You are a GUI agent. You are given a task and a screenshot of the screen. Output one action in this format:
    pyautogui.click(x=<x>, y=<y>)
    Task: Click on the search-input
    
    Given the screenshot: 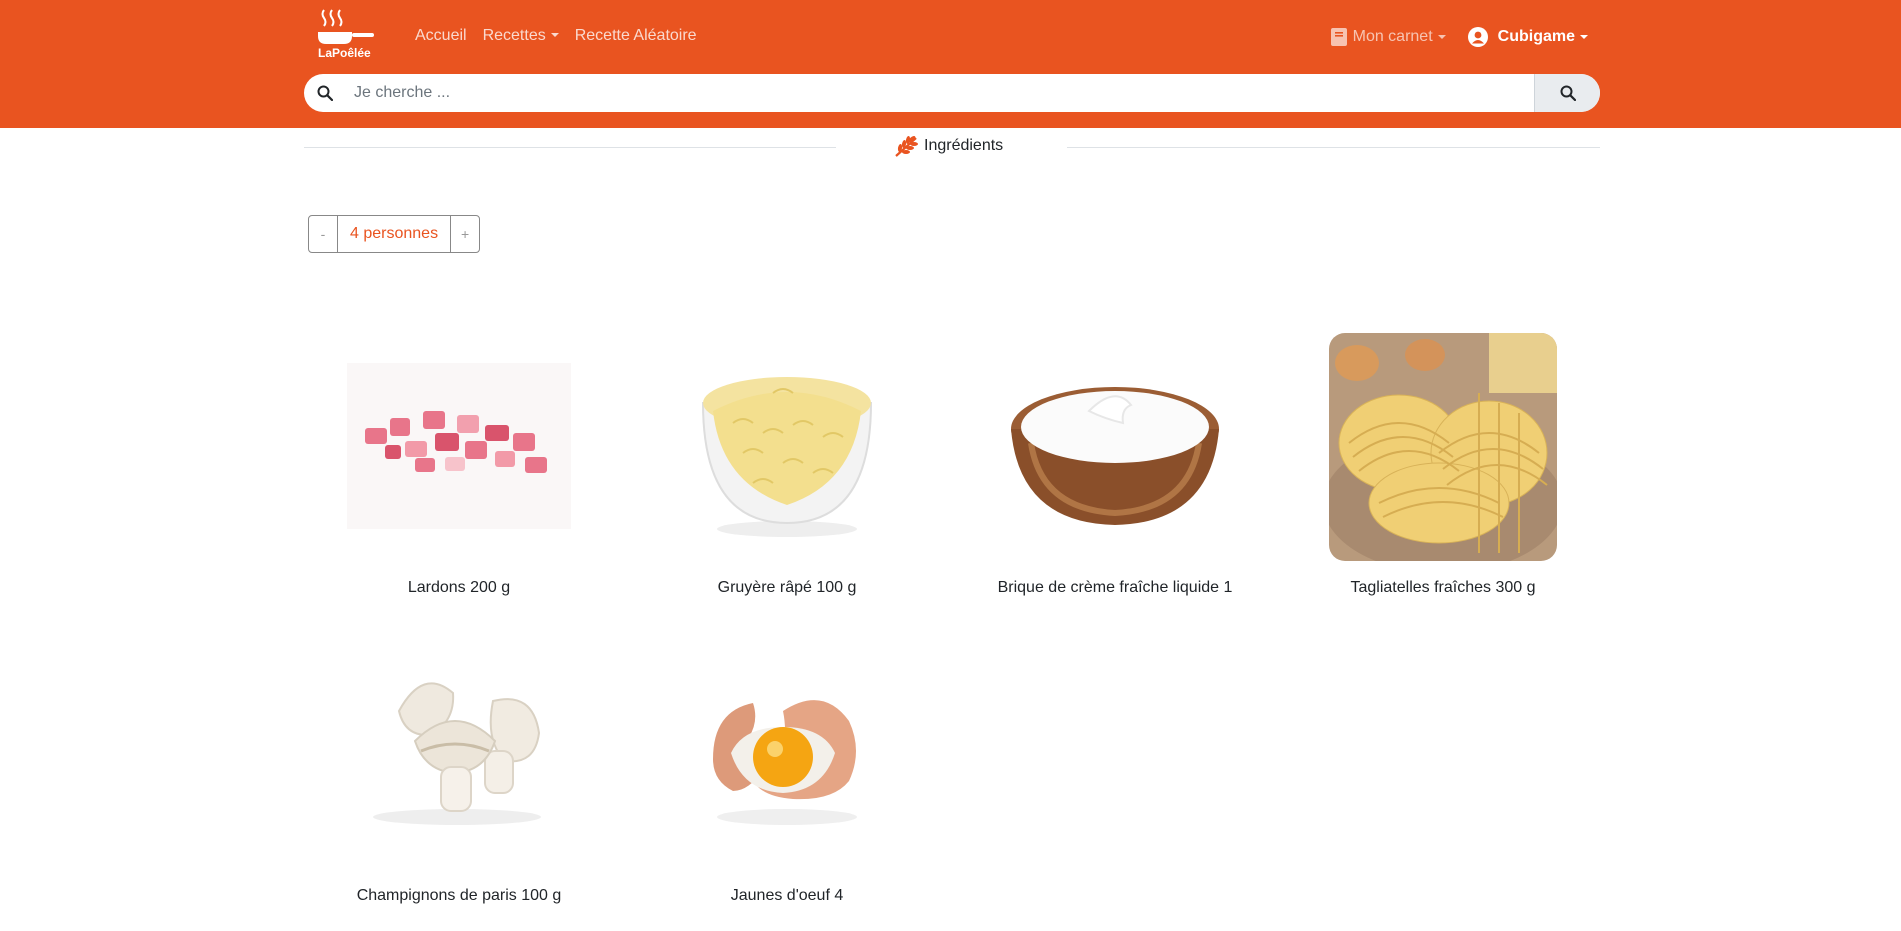 What is the action you would take?
    pyautogui.click(x=940, y=93)
    